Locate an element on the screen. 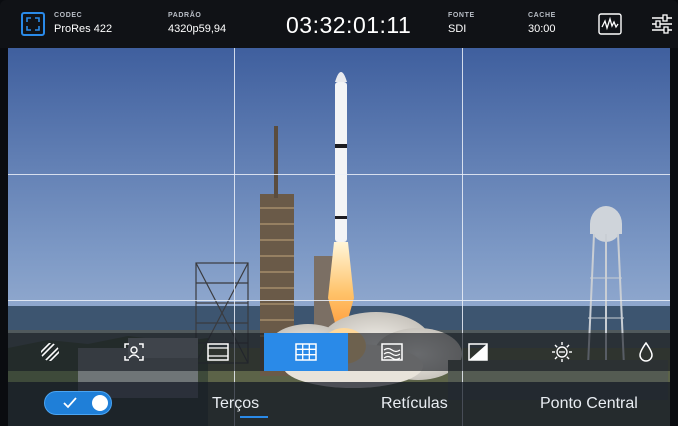  codec-status: CODEC ProRes 422 is located at coordinates (83, 23).